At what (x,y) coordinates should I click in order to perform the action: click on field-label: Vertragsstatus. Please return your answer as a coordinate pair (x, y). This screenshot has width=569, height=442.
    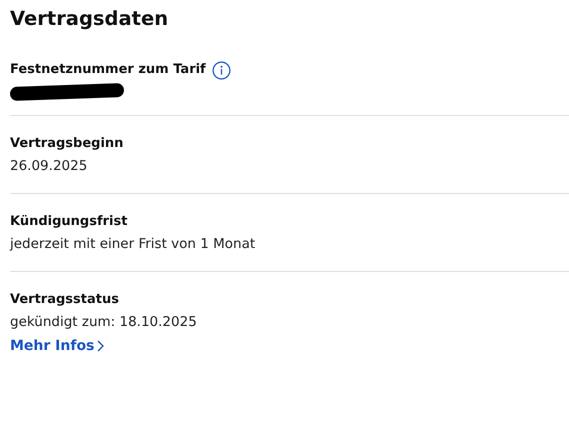
    Looking at the image, I should click on (64, 300).